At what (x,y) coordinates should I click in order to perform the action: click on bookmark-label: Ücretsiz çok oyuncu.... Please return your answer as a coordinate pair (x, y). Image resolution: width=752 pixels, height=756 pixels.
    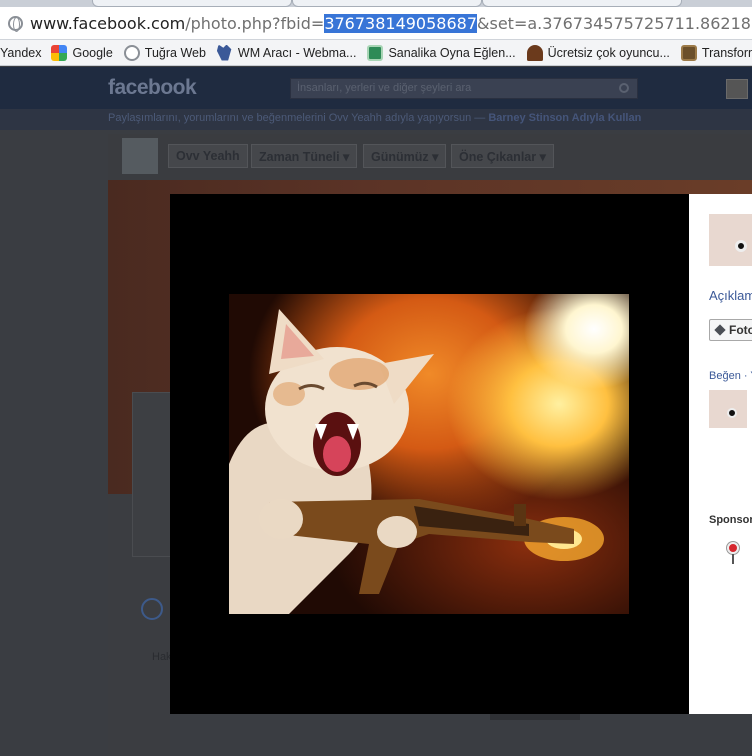
    Looking at the image, I should click on (608, 52).